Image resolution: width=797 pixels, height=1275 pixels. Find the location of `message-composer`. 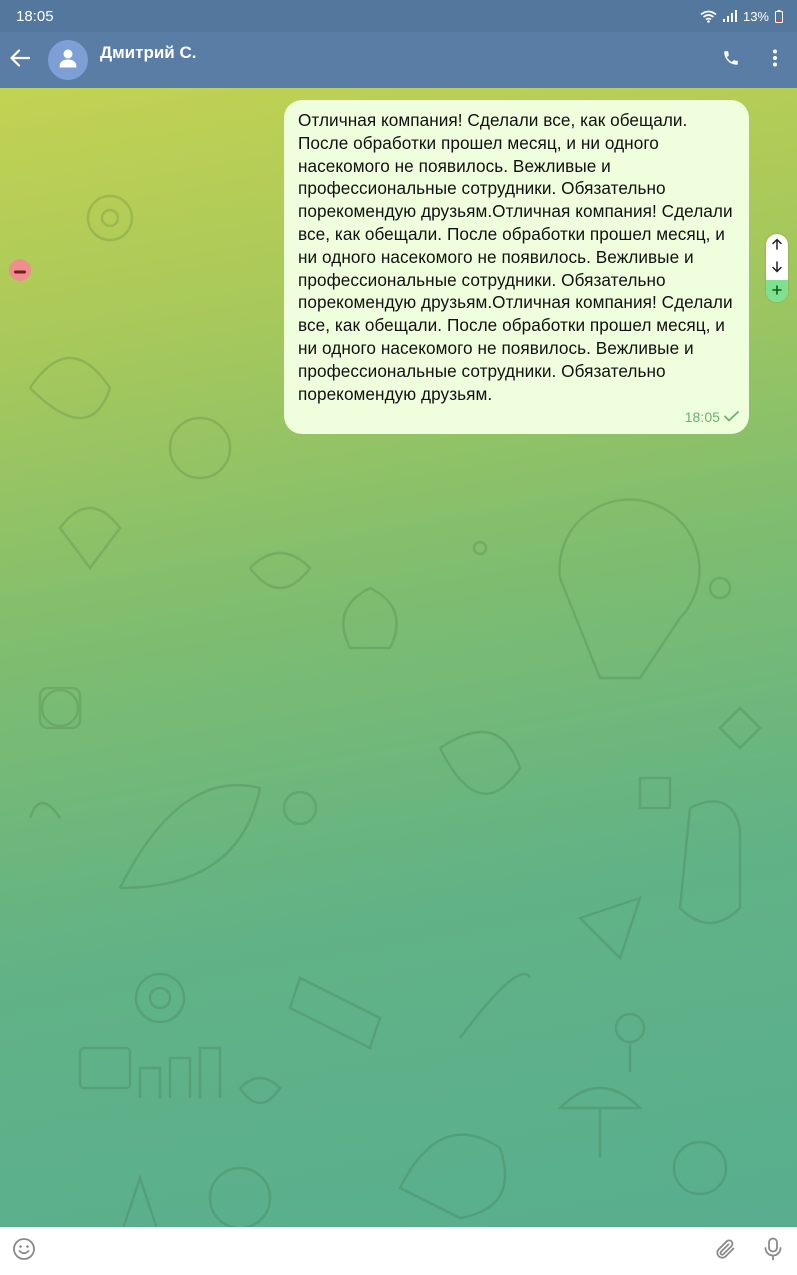

message-composer is located at coordinates (398, 1251).